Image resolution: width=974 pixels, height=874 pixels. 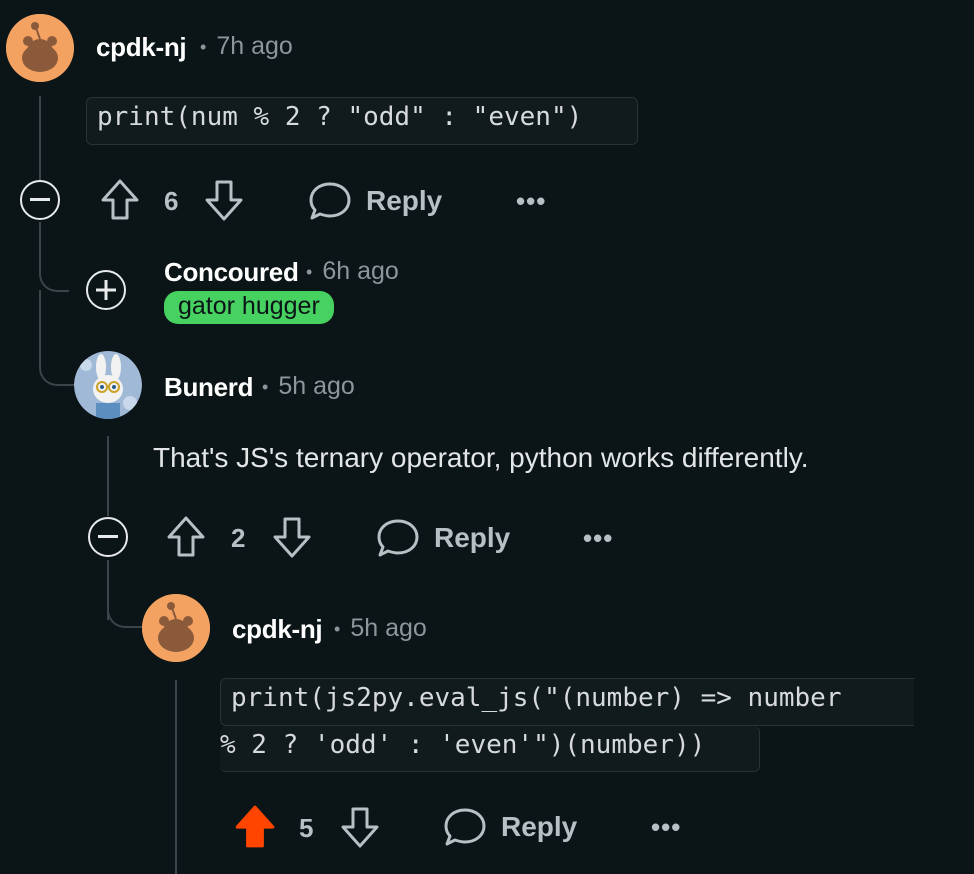 What do you see at coordinates (249, 307) in the screenshot?
I see `user-flair: gator hugger` at bounding box center [249, 307].